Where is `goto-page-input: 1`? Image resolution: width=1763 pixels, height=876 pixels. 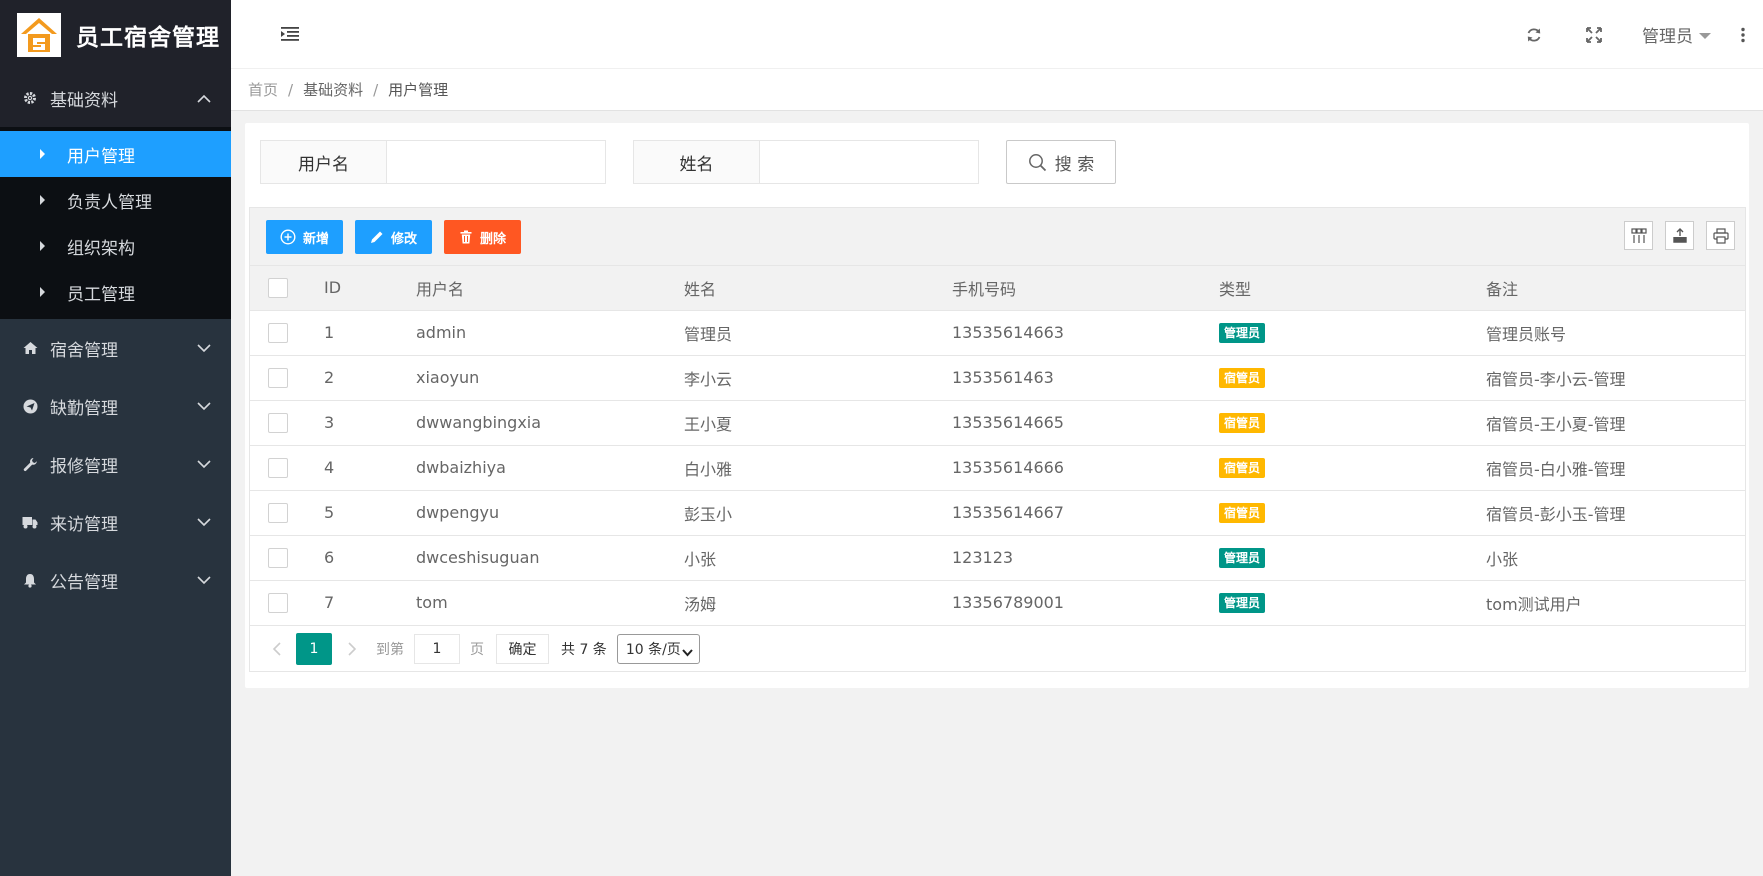
goto-page-input: 1 is located at coordinates (437, 648).